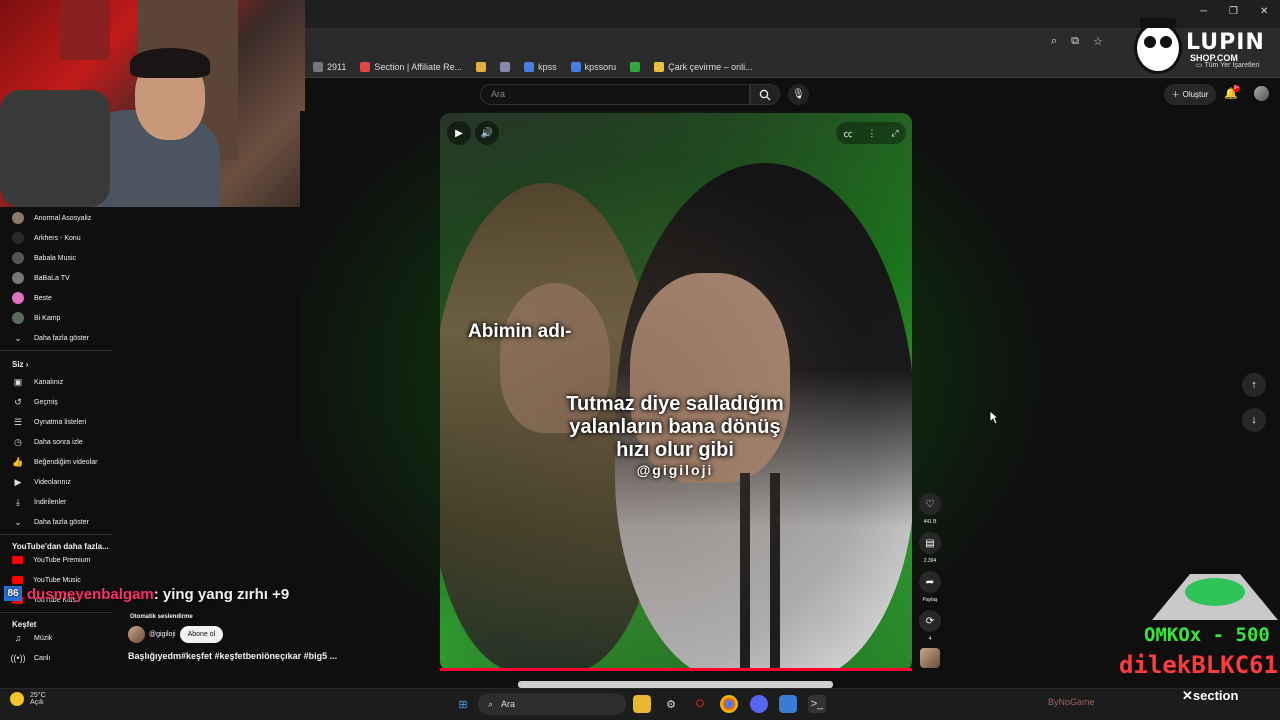 The image size is (1280, 720). Describe the element at coordinates (57, 462) in the screenshot. I see `you-item: 👍 Beğendiğim videolar` at that location.